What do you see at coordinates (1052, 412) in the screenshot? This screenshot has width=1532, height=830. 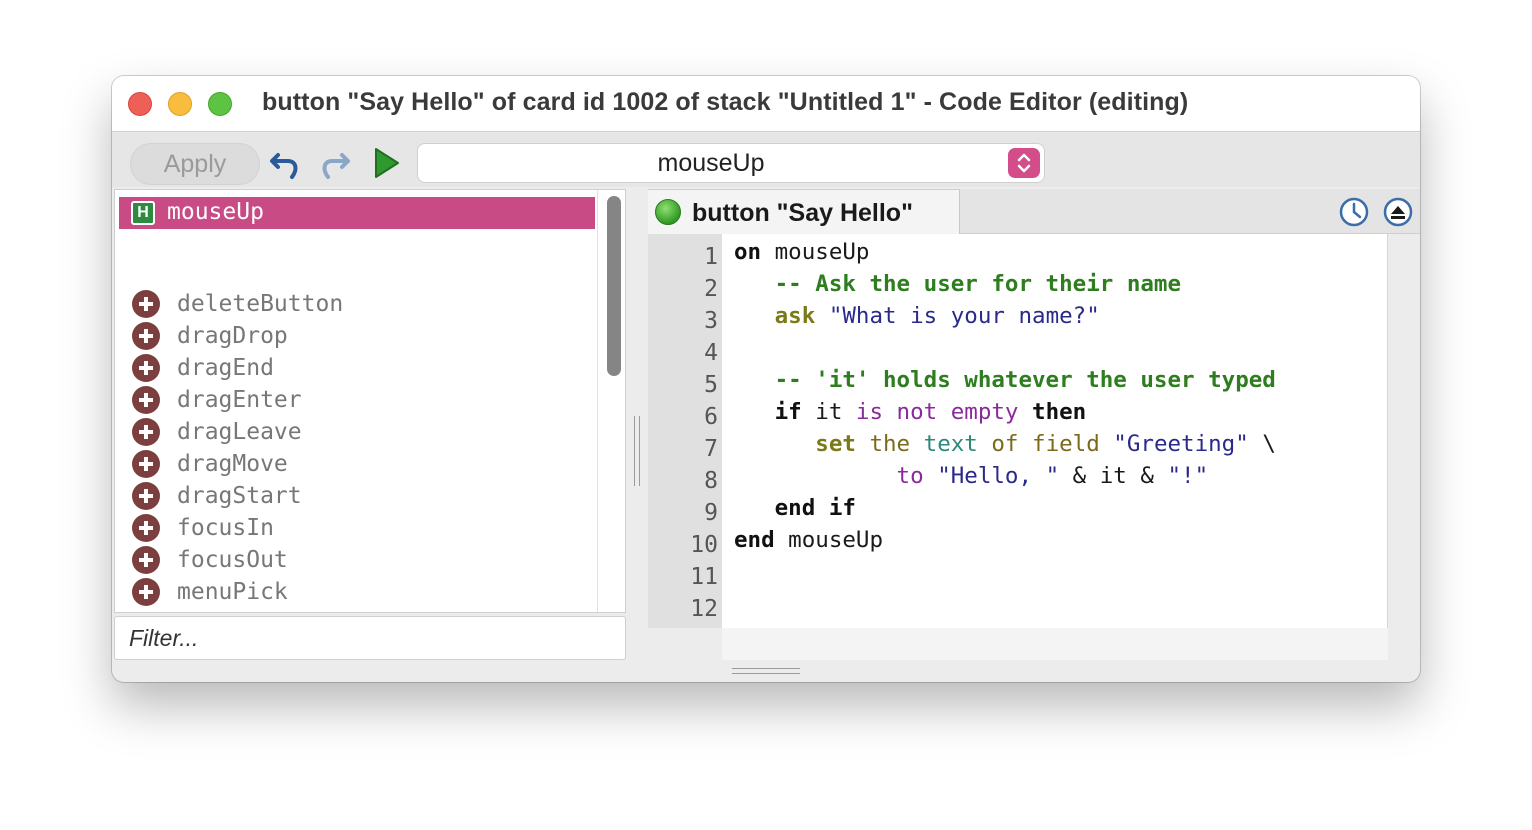 I see `code-keyword: then` at bounding box center [1052, 412].